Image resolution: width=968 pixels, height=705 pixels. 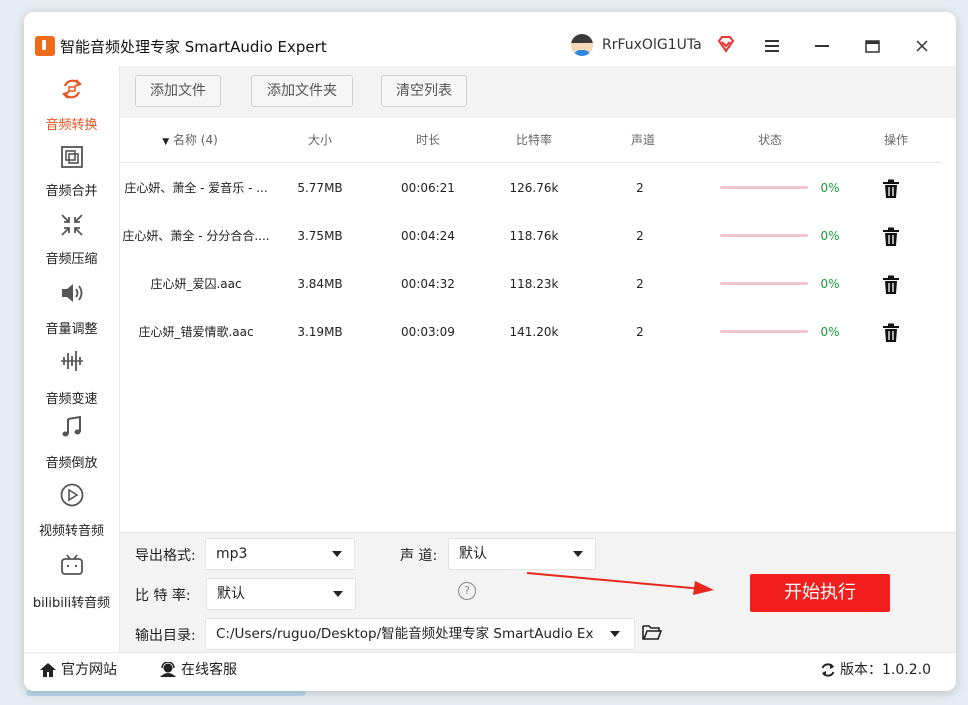 What do you see at coordinates (428, 332) in the screenshot?
I see `file-duration: 00:03:09` at bounding box center [428, 332].